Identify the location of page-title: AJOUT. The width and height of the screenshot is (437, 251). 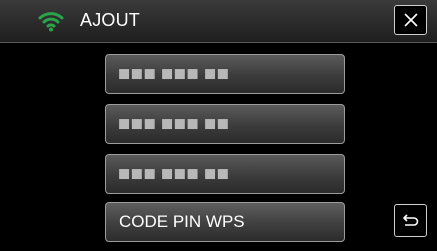
(110, 20).